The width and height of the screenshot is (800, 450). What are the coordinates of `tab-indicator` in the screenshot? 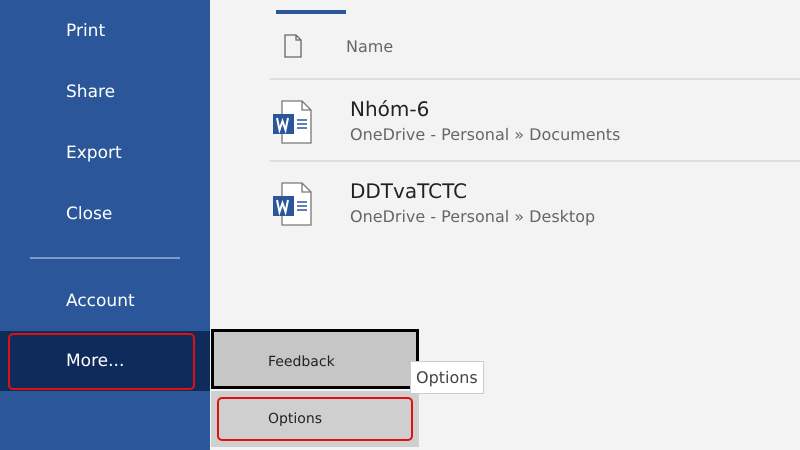 It's located at (311, 12).